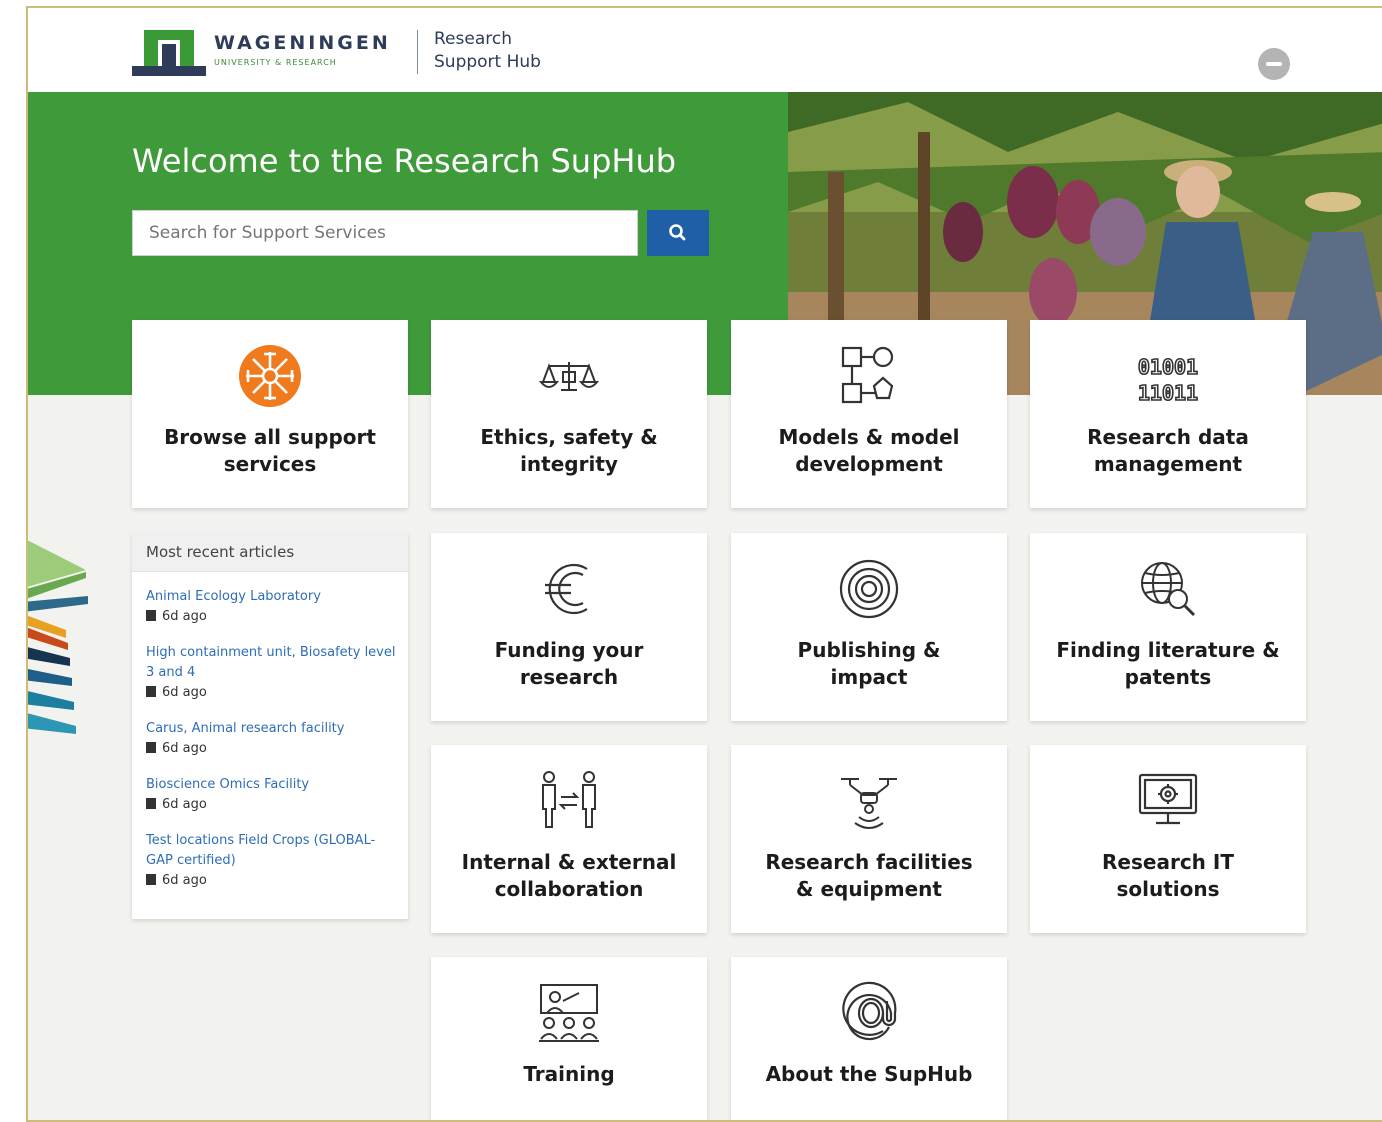 This screenshot has width=1382, height=1122. I want to click on svg-text: 01001, so click(1168, 367).